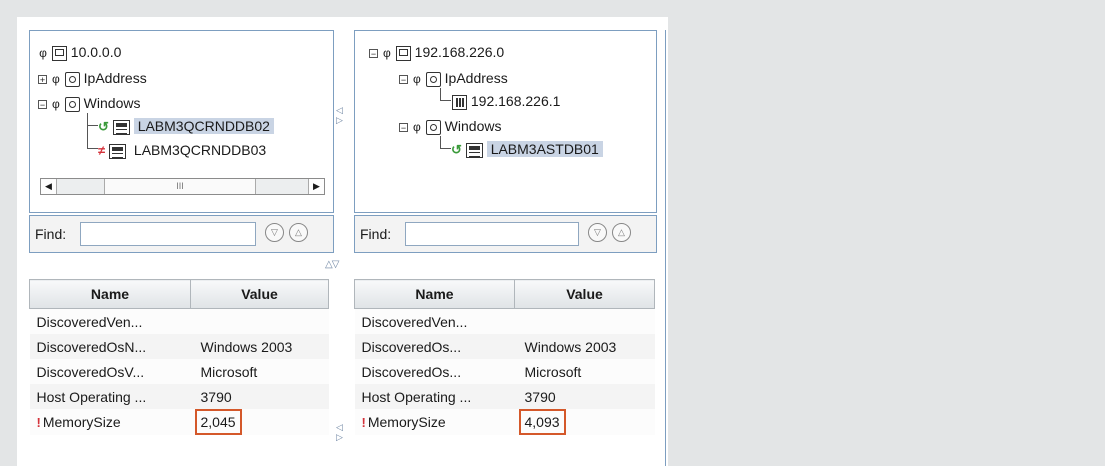  I want to click on tree-node-ip-192-168-226-1: 192.168.226.1, so click(506, 101).